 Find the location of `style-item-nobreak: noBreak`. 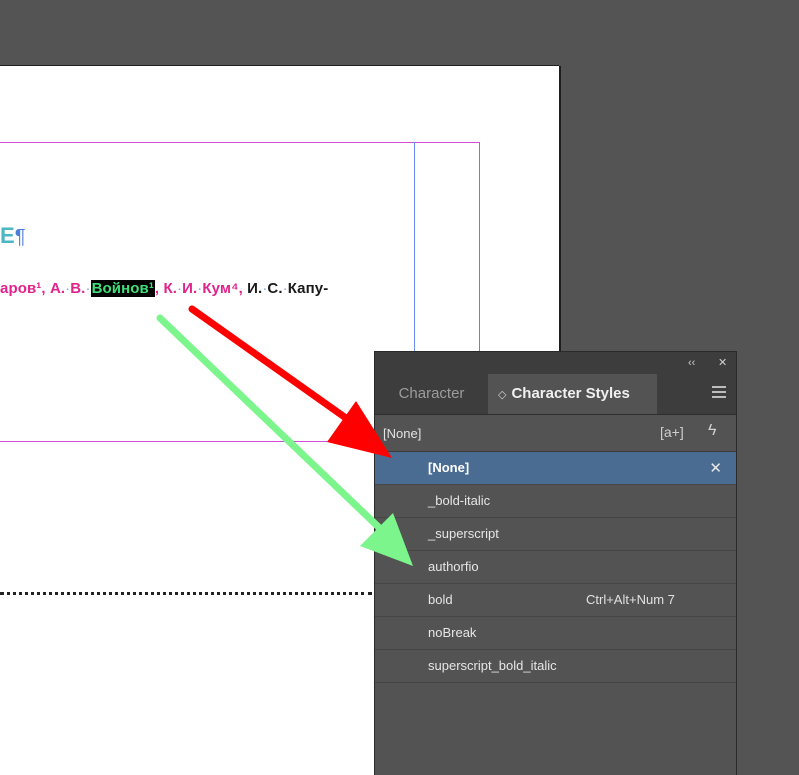

style-item-nobreak: noBreak is located at coordinates (555, 633).